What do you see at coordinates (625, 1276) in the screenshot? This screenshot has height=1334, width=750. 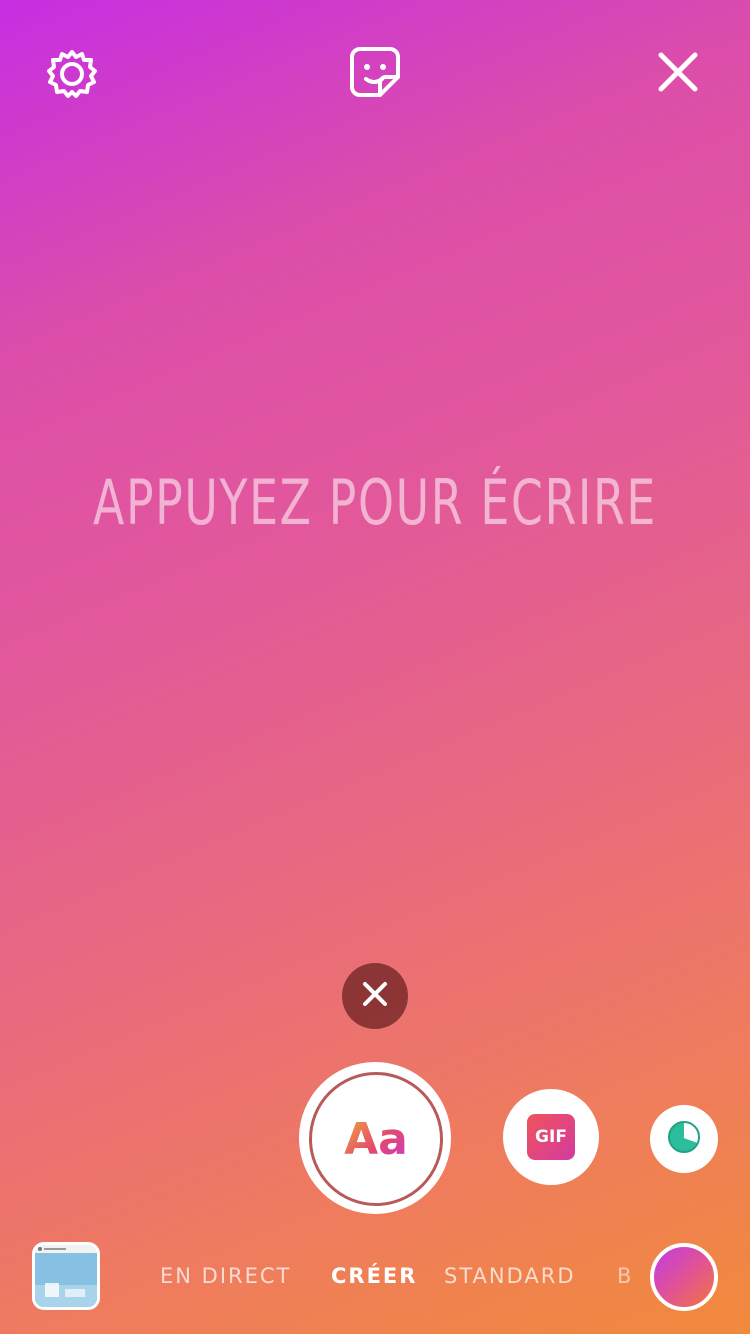 I see `tab-next: B` at bounding box center [625, 1276].